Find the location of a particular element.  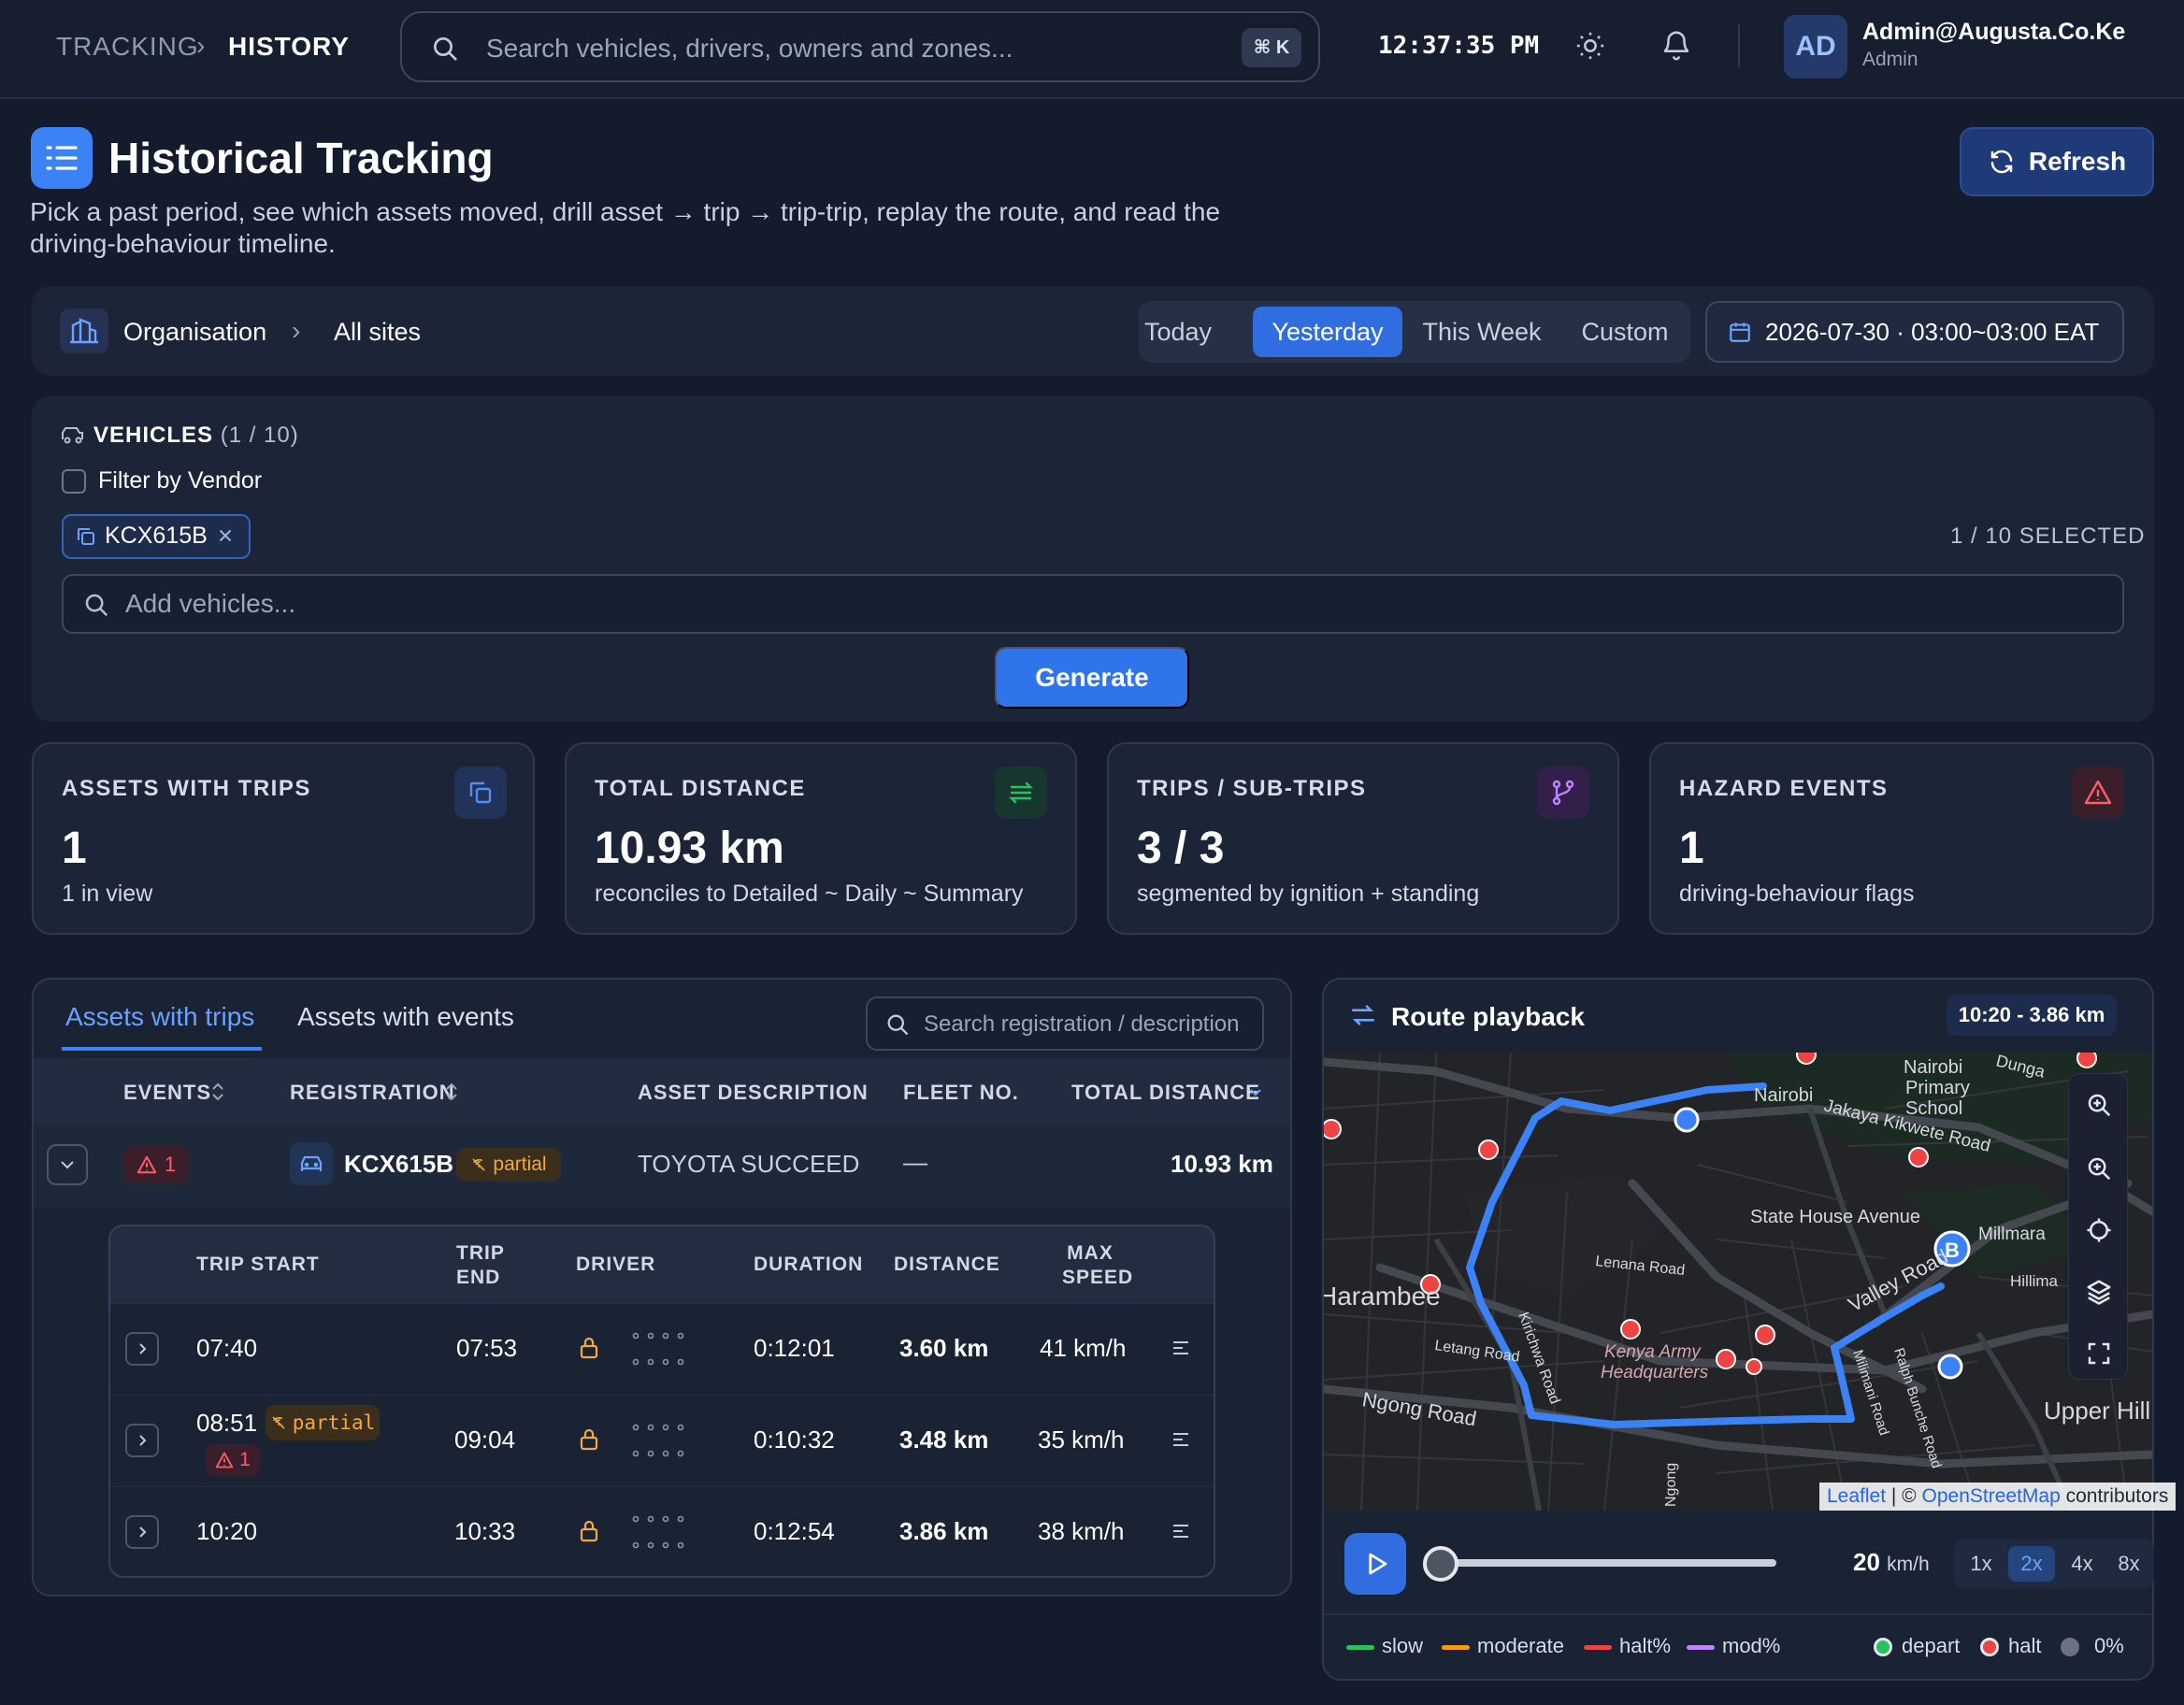

selected-vehicle-label: KCX615B is located at coordinates (156, 536).